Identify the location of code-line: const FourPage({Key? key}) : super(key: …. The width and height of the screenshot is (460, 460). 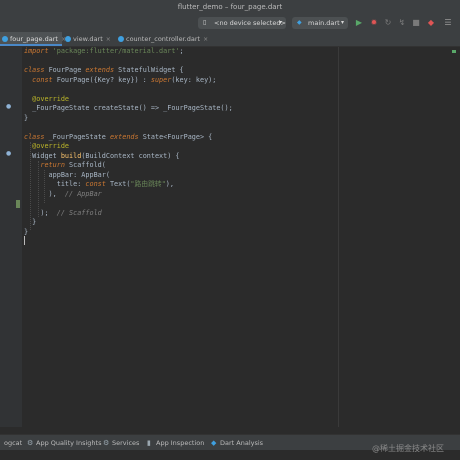
(120, 79).